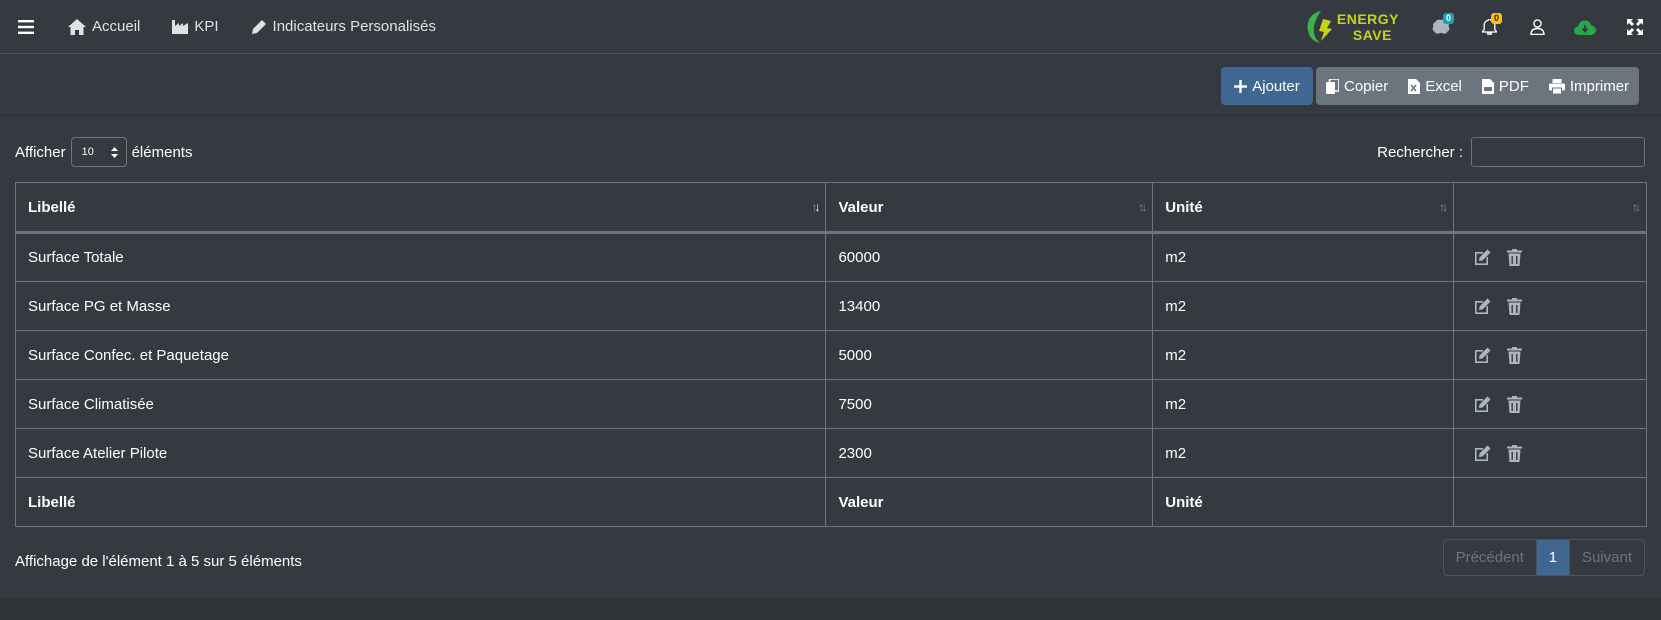 This screenshot has width=1661, height=620. Describe the element at coordinates (98, 152) in the screenshot. I see `page-length-select: 10` at that location.